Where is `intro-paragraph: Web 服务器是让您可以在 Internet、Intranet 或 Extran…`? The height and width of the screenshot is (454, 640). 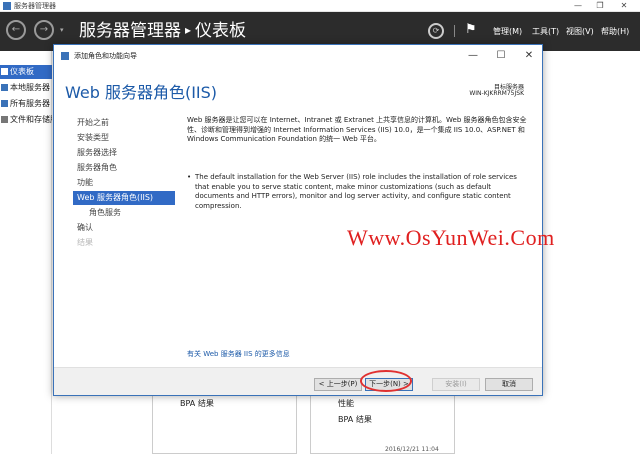
intro-paragraph: Web 服务器是让您可以在 Internet、Intranet 或 Extran… is located at coordinates (357, 129).